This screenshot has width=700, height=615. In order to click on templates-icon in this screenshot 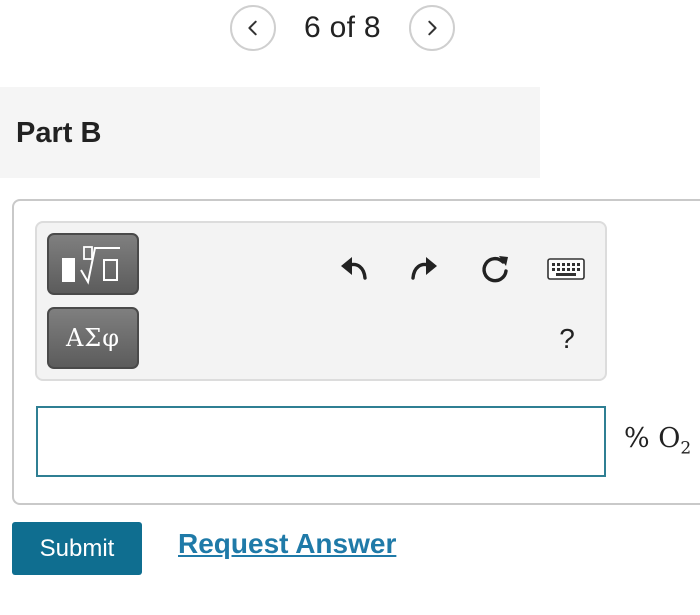, I will do `click(91, 265)`.